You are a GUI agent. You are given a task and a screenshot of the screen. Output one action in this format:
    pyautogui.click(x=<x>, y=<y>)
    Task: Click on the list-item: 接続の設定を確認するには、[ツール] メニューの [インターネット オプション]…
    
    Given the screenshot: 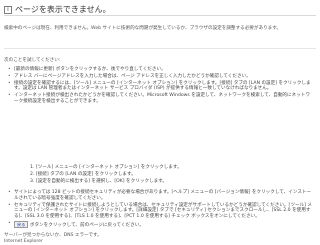 What is the action you would take?
    pyautogui.click(x=160, y=87)
    